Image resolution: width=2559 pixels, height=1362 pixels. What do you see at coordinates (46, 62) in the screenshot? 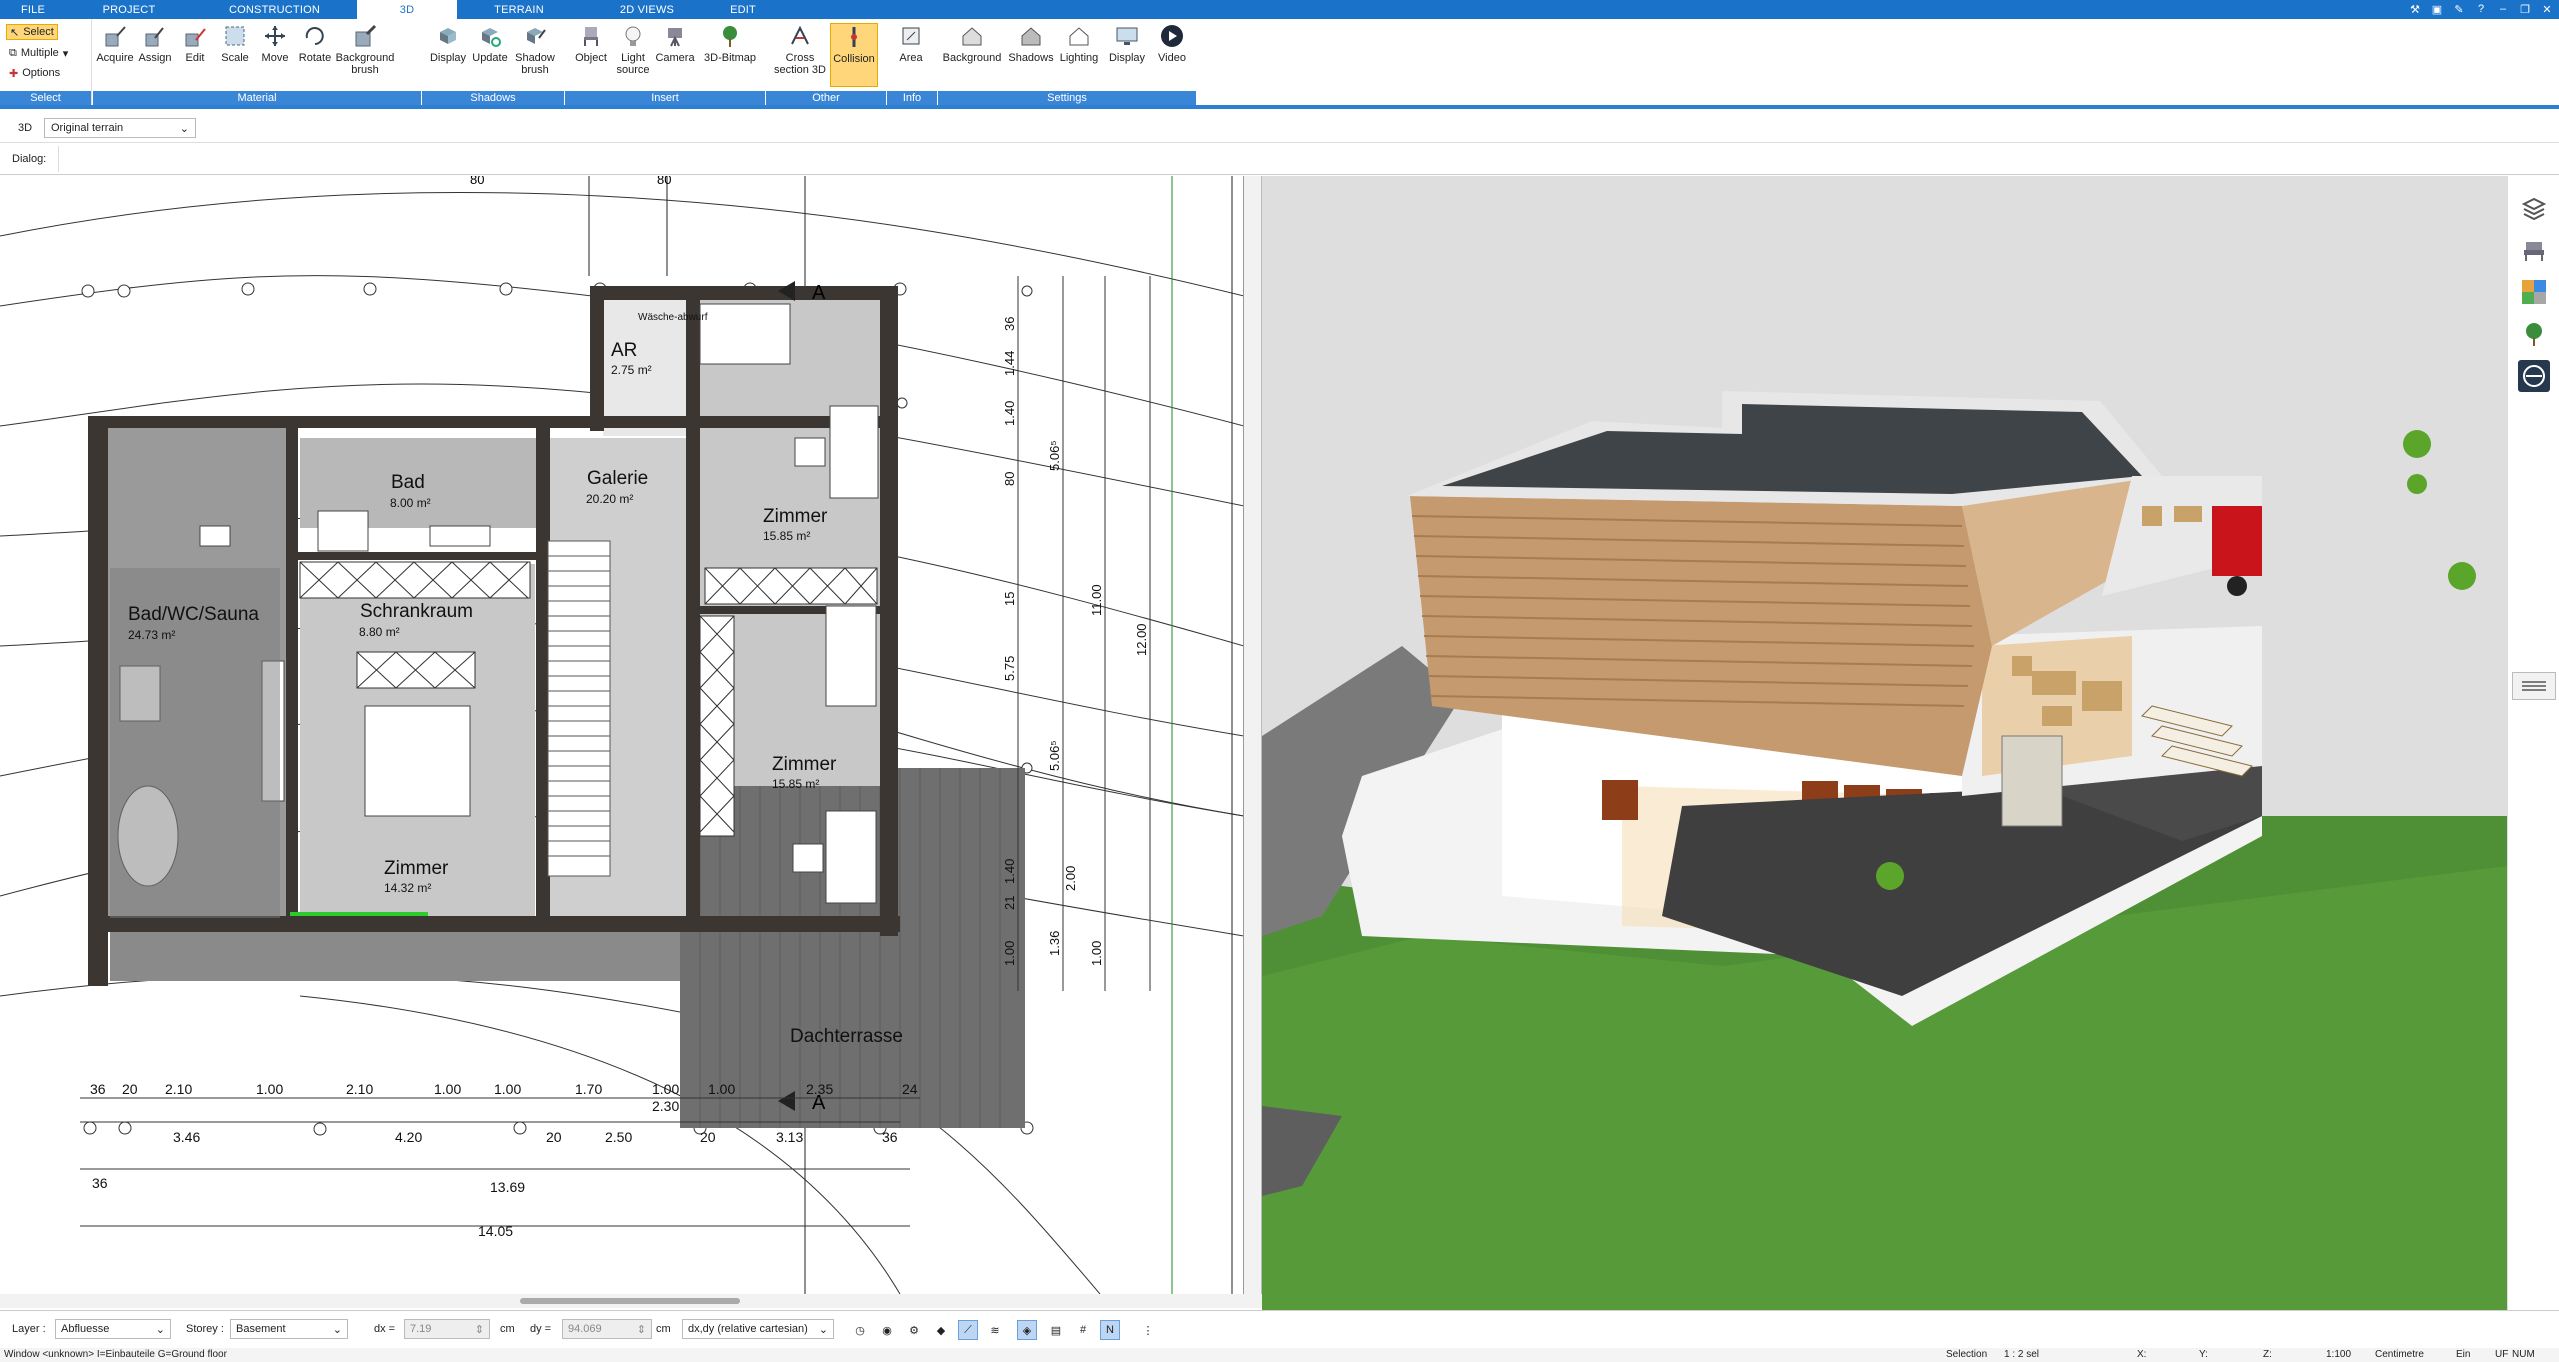
I see `group-select: ↖ Select ⧉ Multiple ▾ ✚ Options Select` at bounding box center [46, 62].